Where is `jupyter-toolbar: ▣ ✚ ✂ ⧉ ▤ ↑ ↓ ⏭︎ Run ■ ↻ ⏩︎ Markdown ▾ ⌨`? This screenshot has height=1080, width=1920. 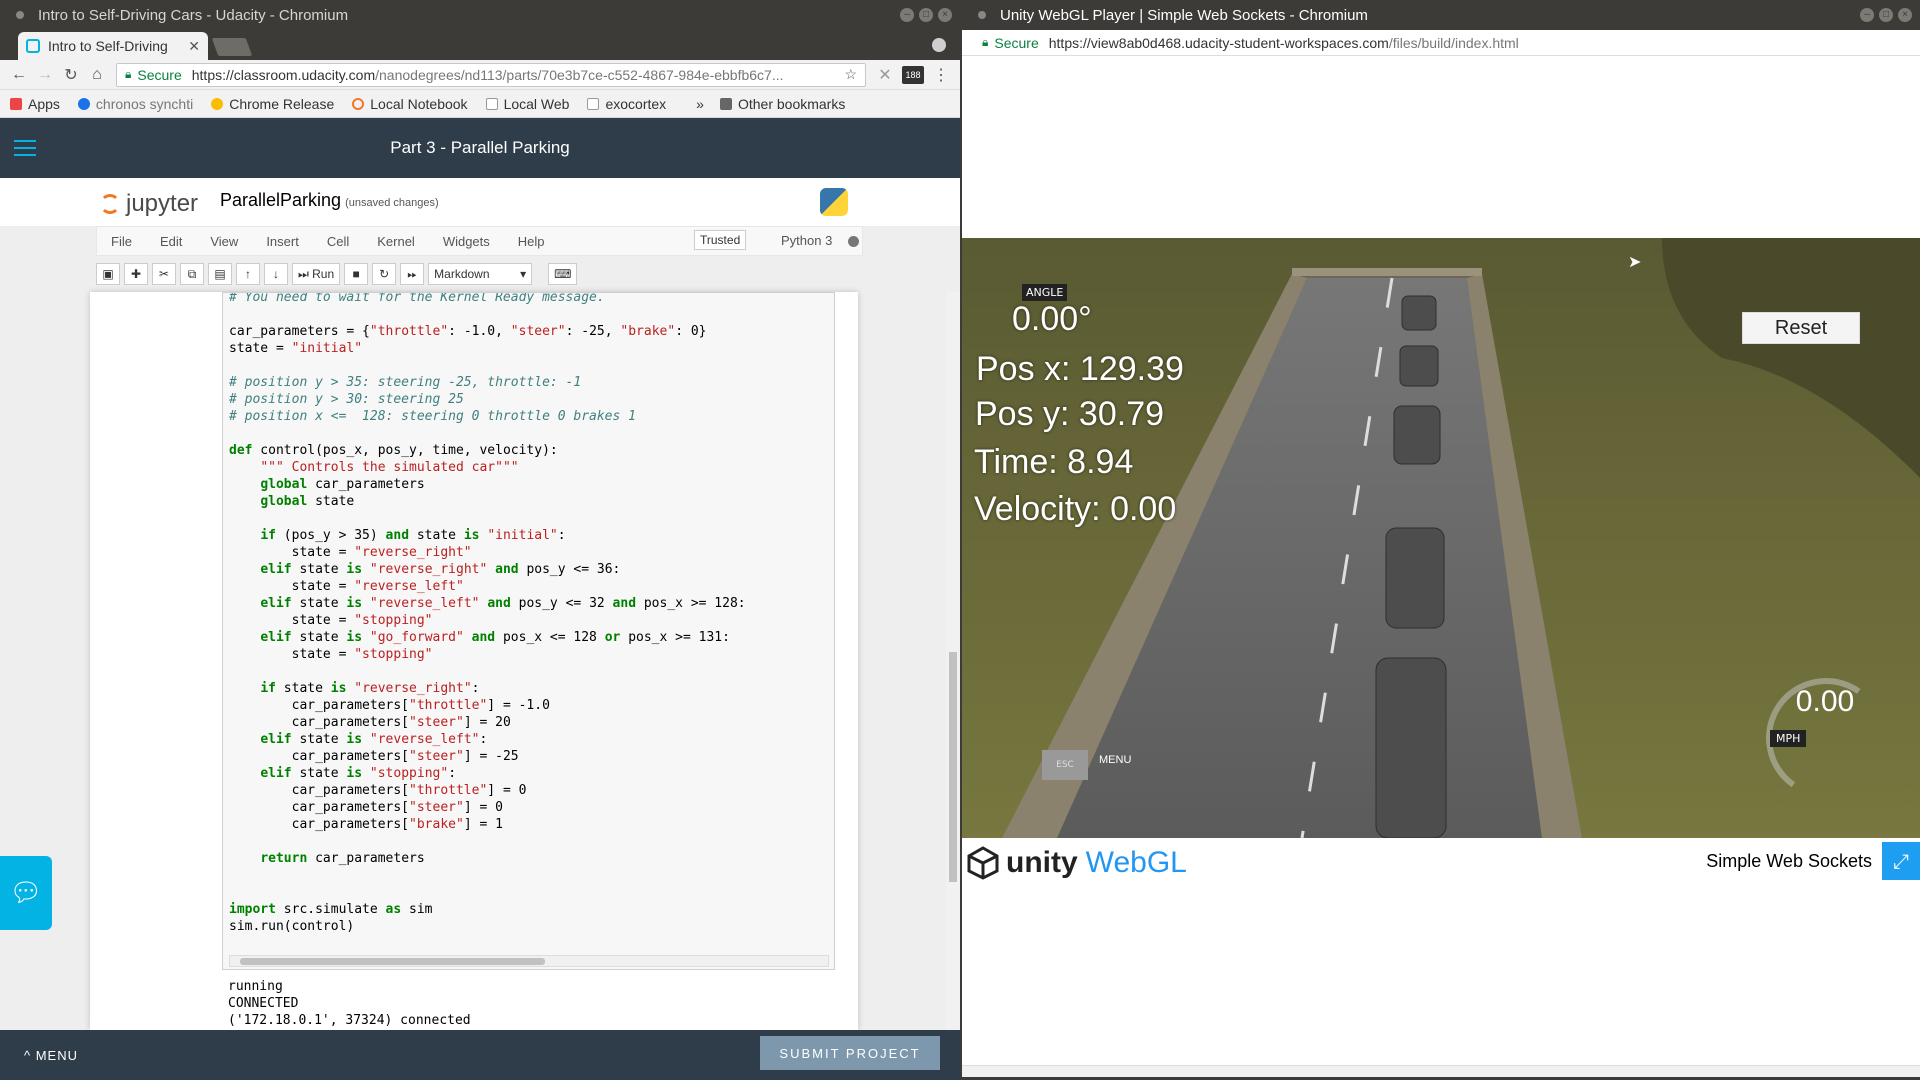
jupyter-toolbar: ▣ ✚ ✂ ⧉ ▤ ↑ ↓ ⏭︎ Run ■ ↻ ⏩︎ Markdown ▾ ⌨ is located at coordinates (337, 274).